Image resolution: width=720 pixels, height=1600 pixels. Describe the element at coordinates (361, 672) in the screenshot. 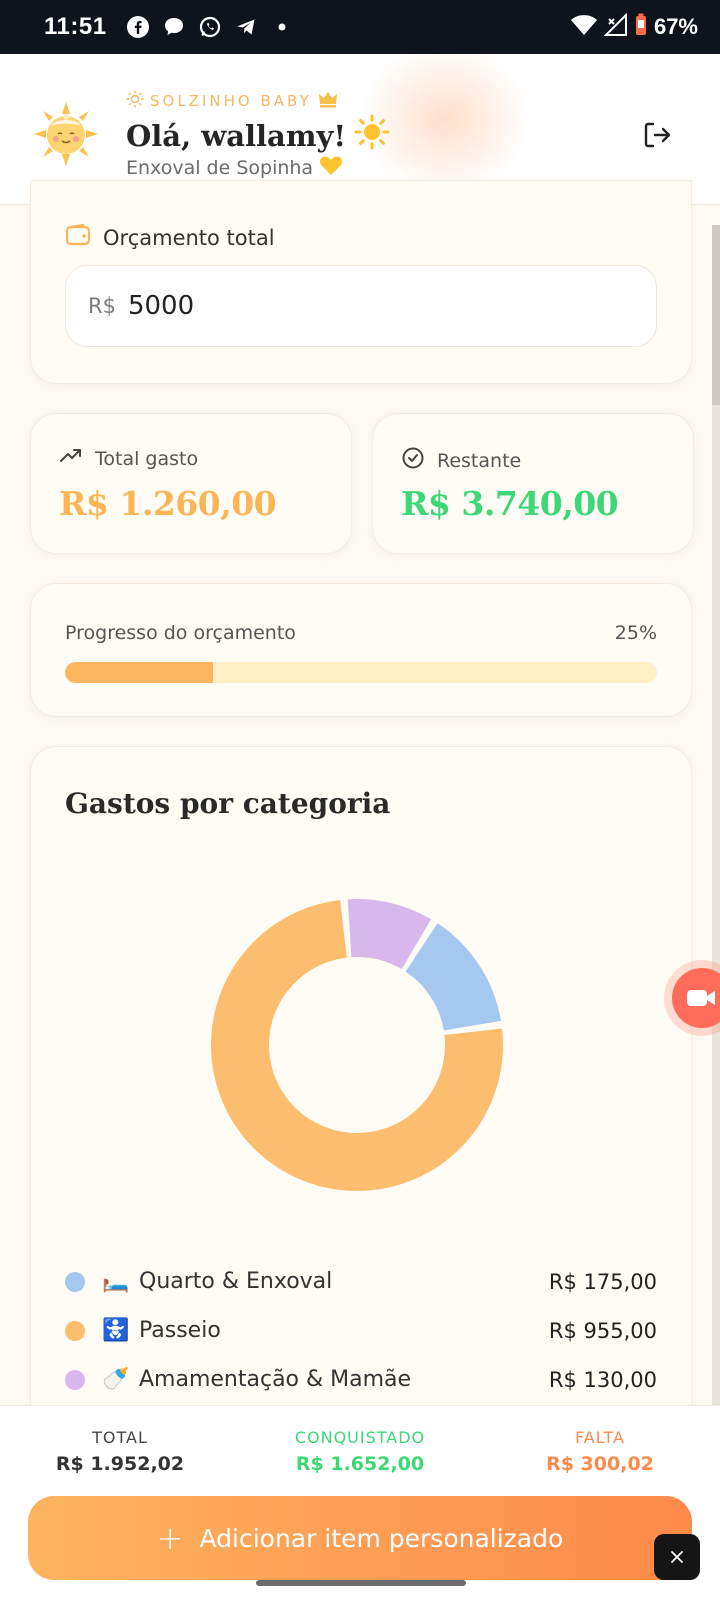

I see `progress-track` at that location.